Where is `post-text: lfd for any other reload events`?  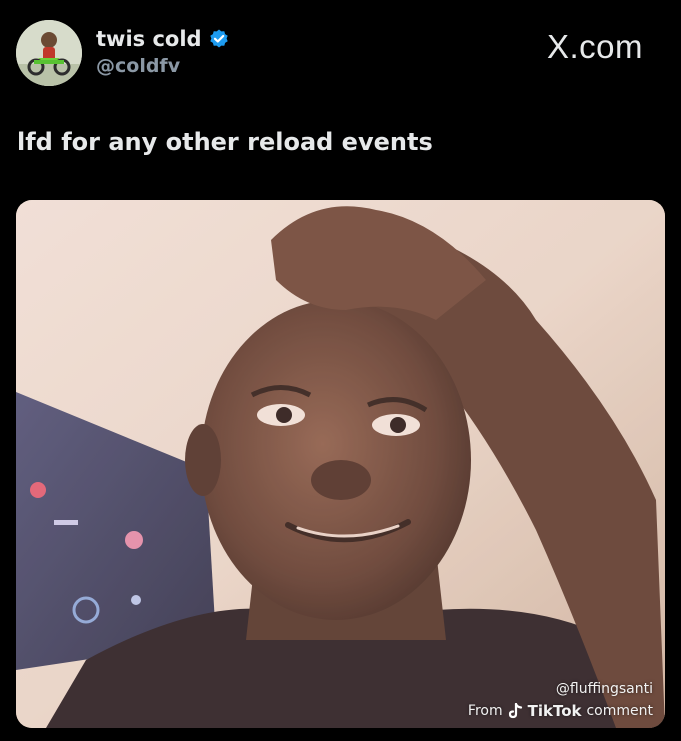
post-text: lfd for any other reload events is located at coordinates (225, 142).